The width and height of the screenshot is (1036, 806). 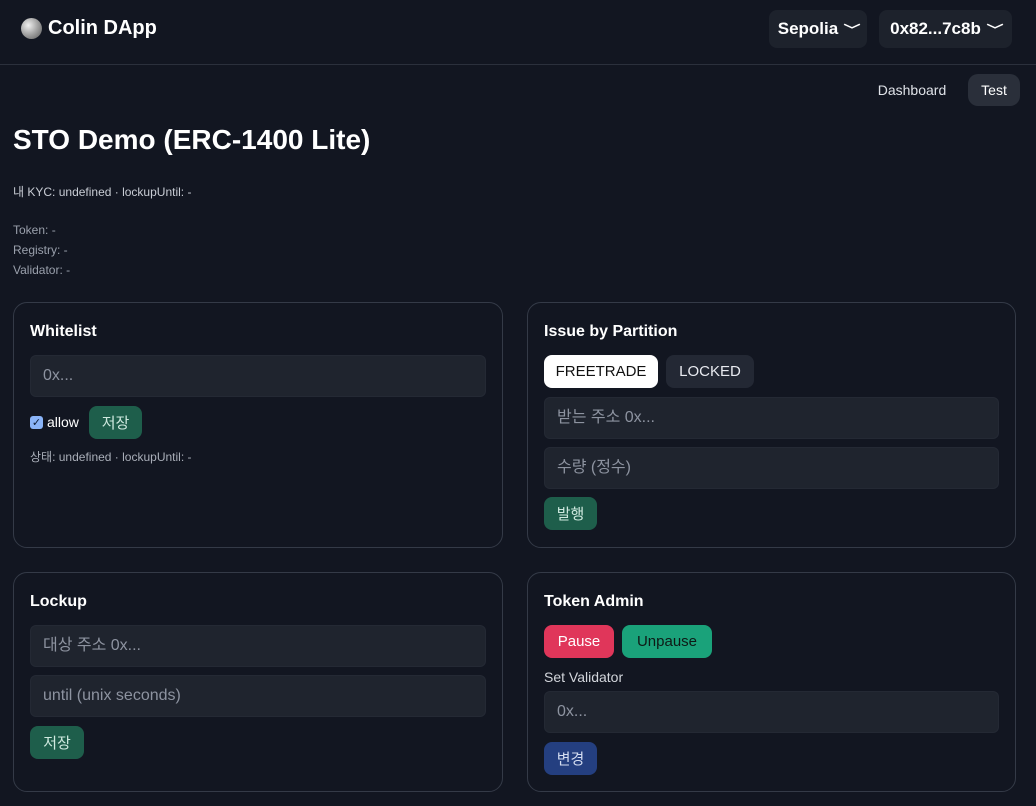 What do you see at coordinates (594, 601) in the screenshot?
I see `token-admin-title: Token Admin` at bounding box center [594, 601].